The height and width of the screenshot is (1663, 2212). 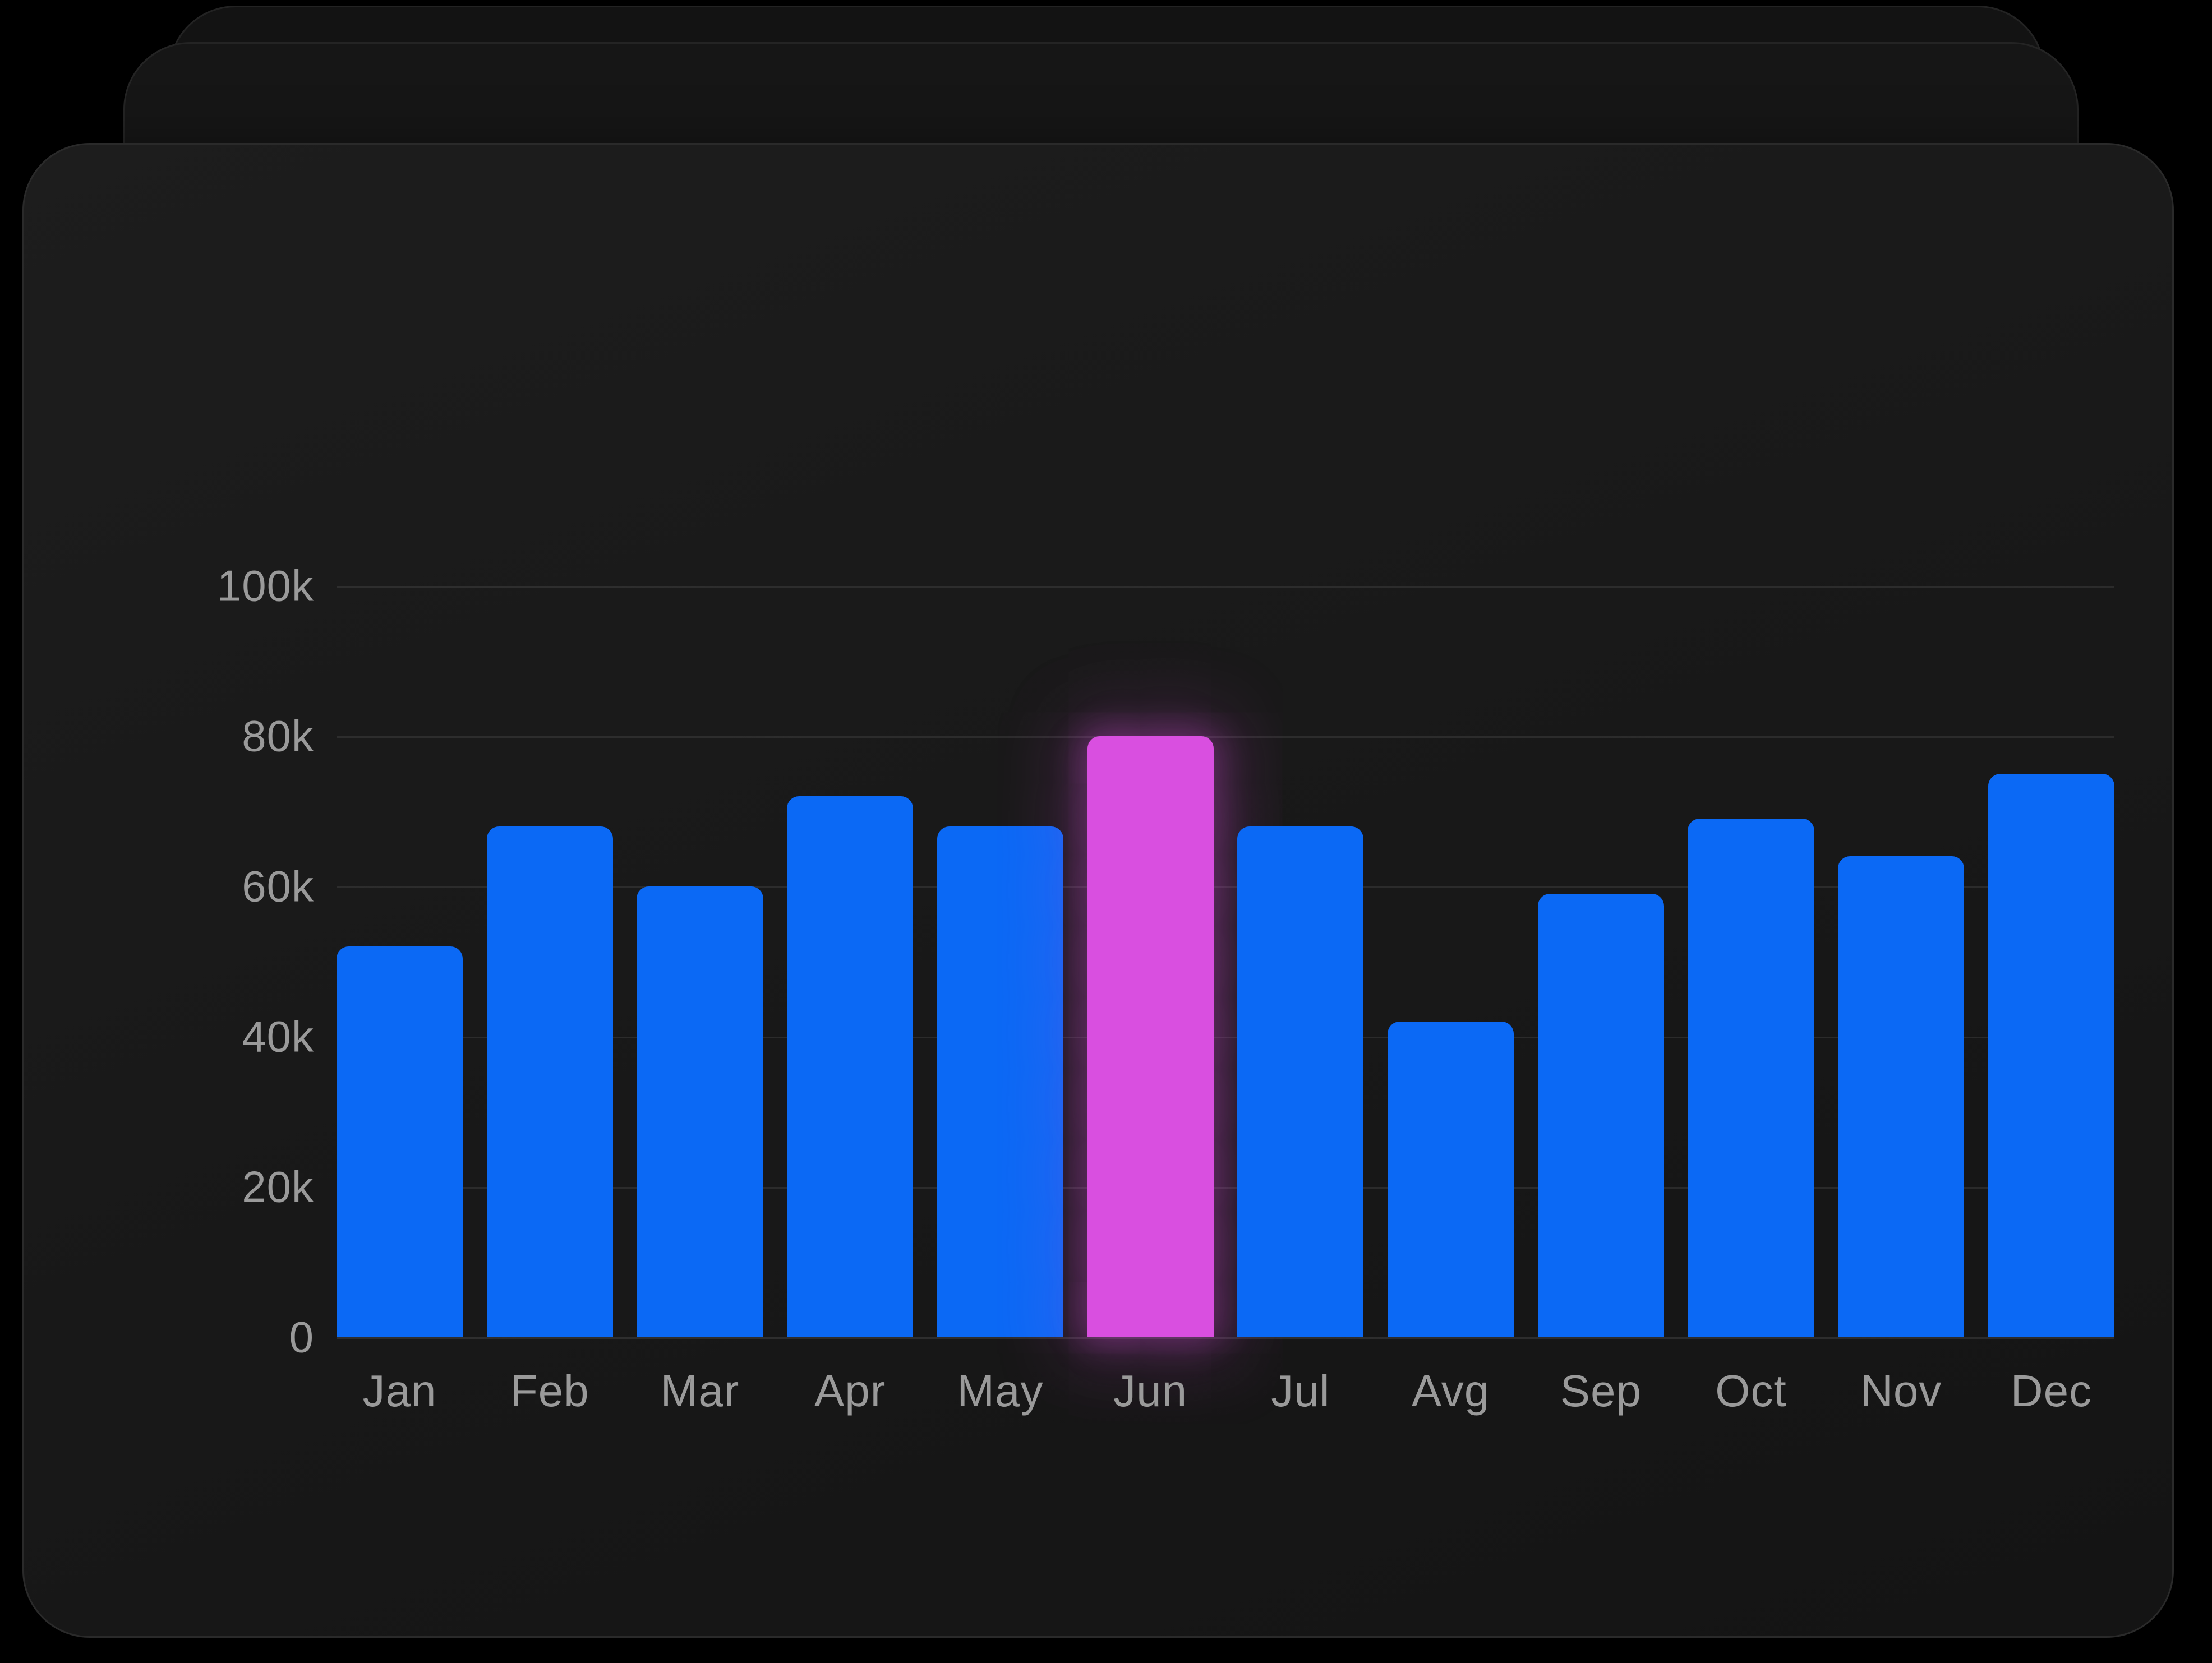 What do you see at coordinates (700, 1391) in the screenshot?
I see `x-axis-tick-label: Mar` at bounding box center [700, 1391].